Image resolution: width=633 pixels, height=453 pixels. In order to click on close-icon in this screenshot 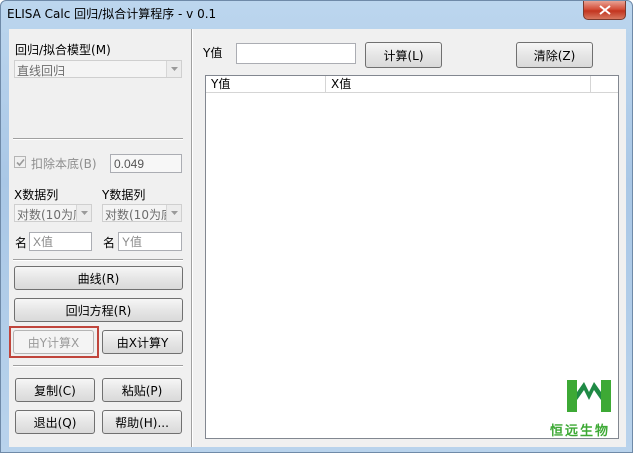, I will do `click(605, 10)`.